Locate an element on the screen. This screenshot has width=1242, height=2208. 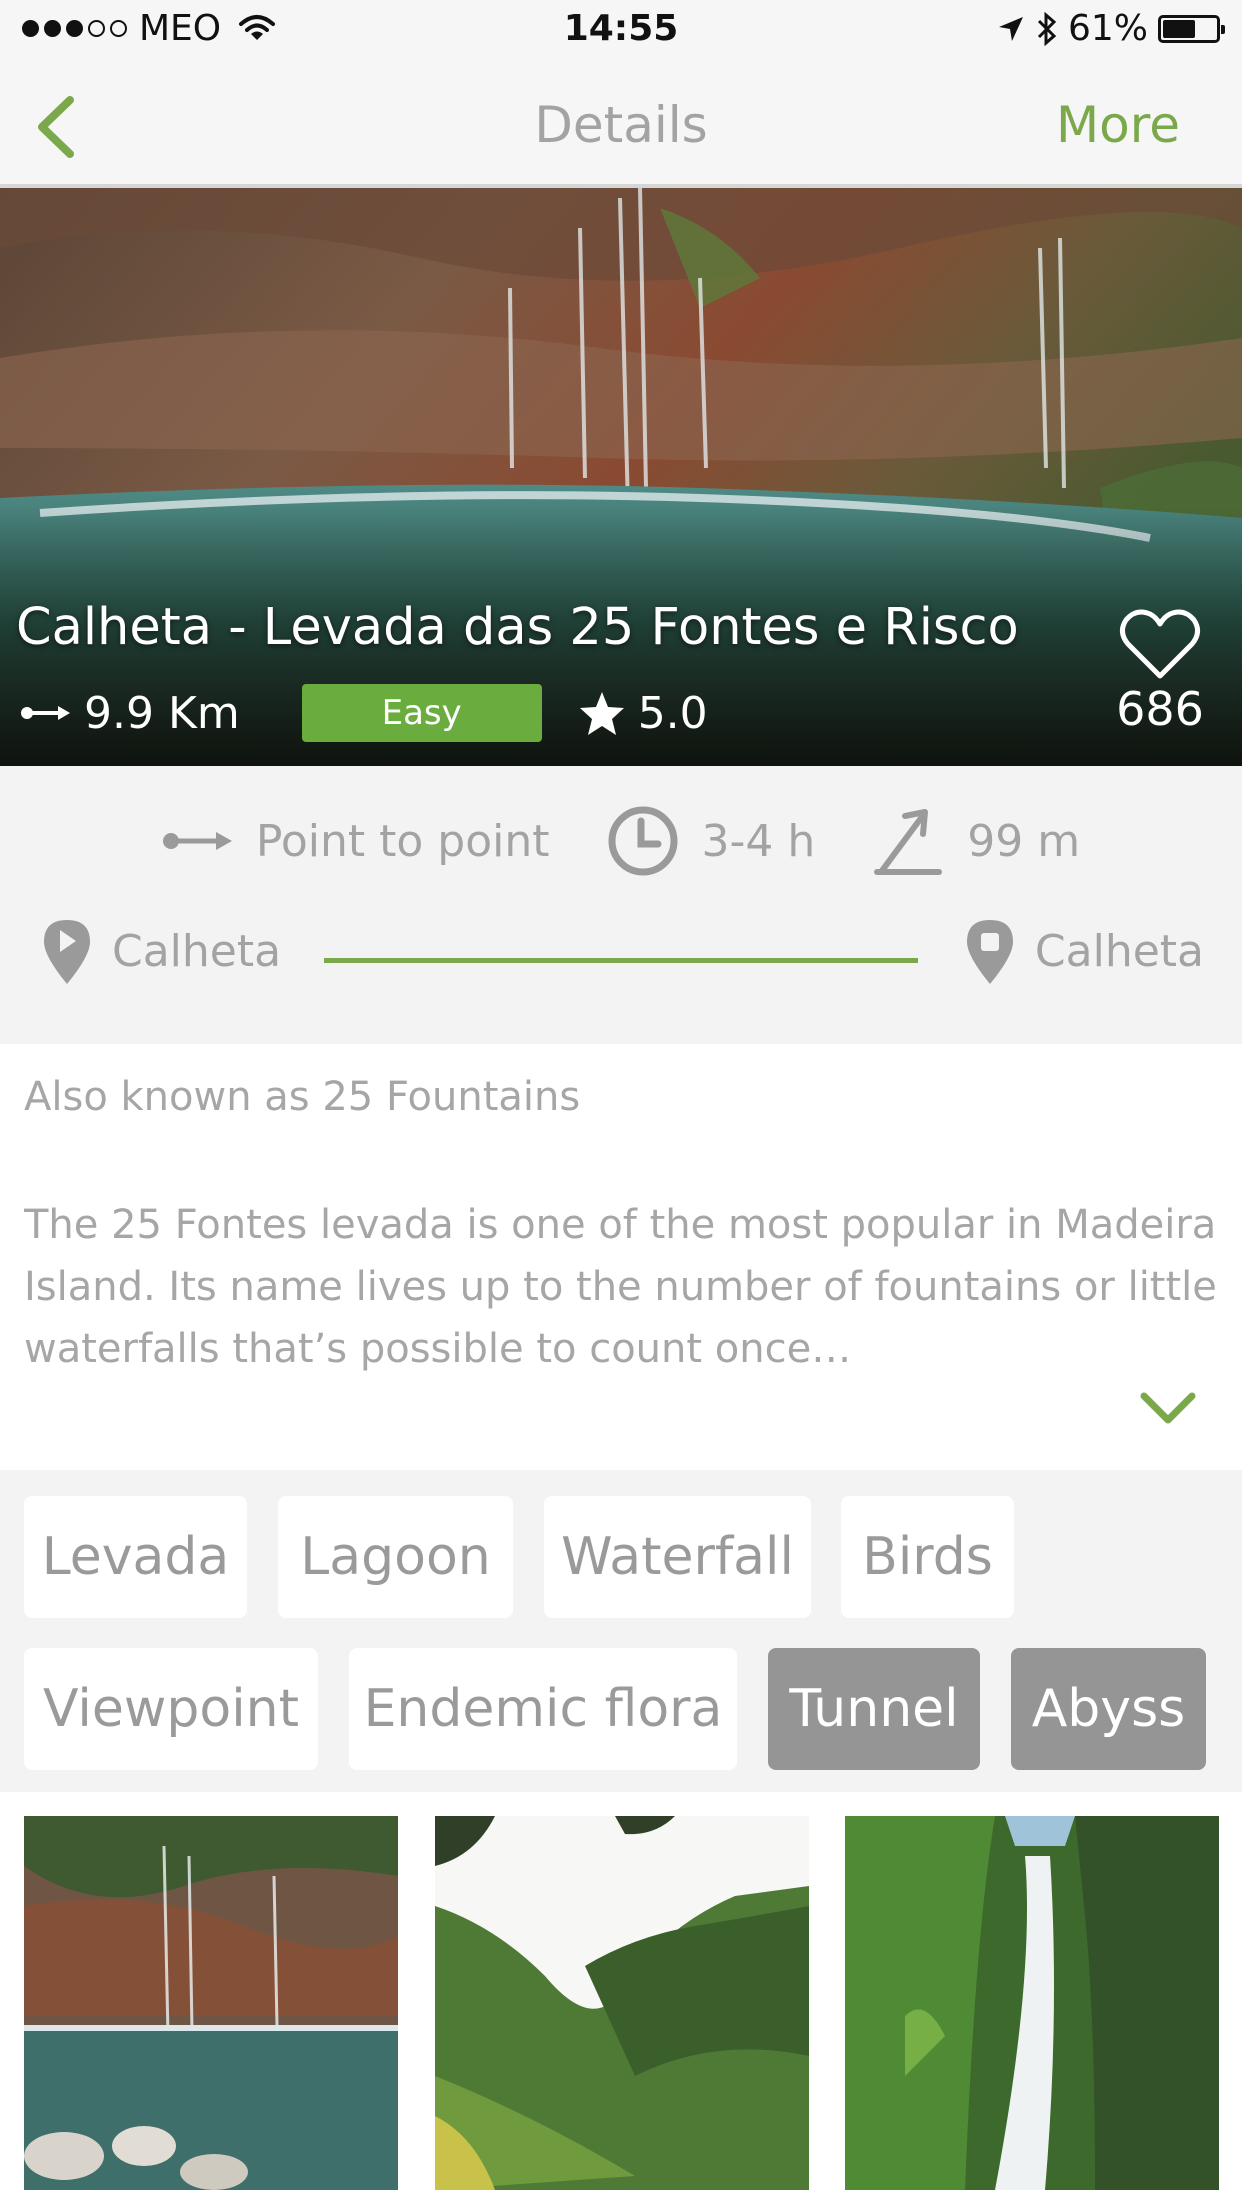
status-bar: MEO 14:55 61% is located at coordinates (621, 31).